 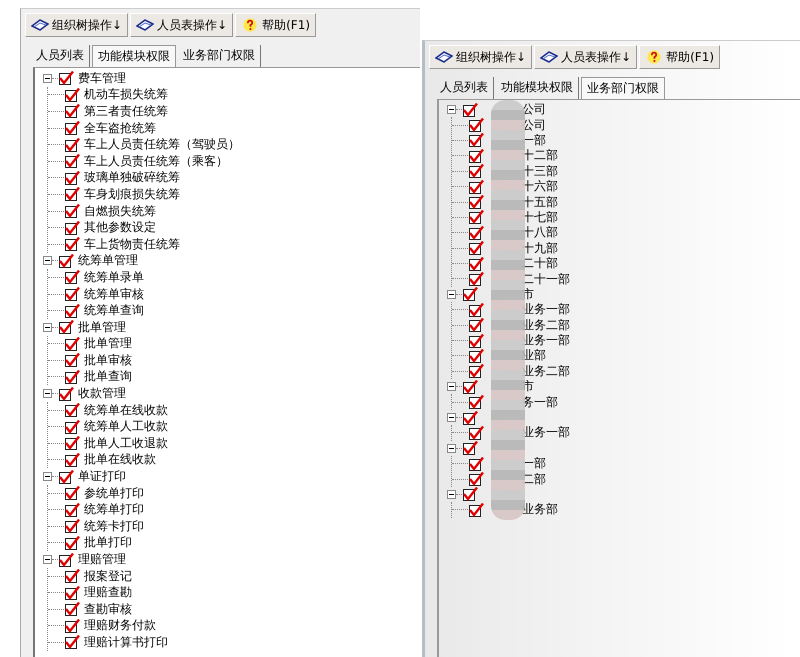 What do you see at coordinates (114, 277) in the screenshot?
I see `tree-item: 统筹单录单` at bounding box center [114, 277].